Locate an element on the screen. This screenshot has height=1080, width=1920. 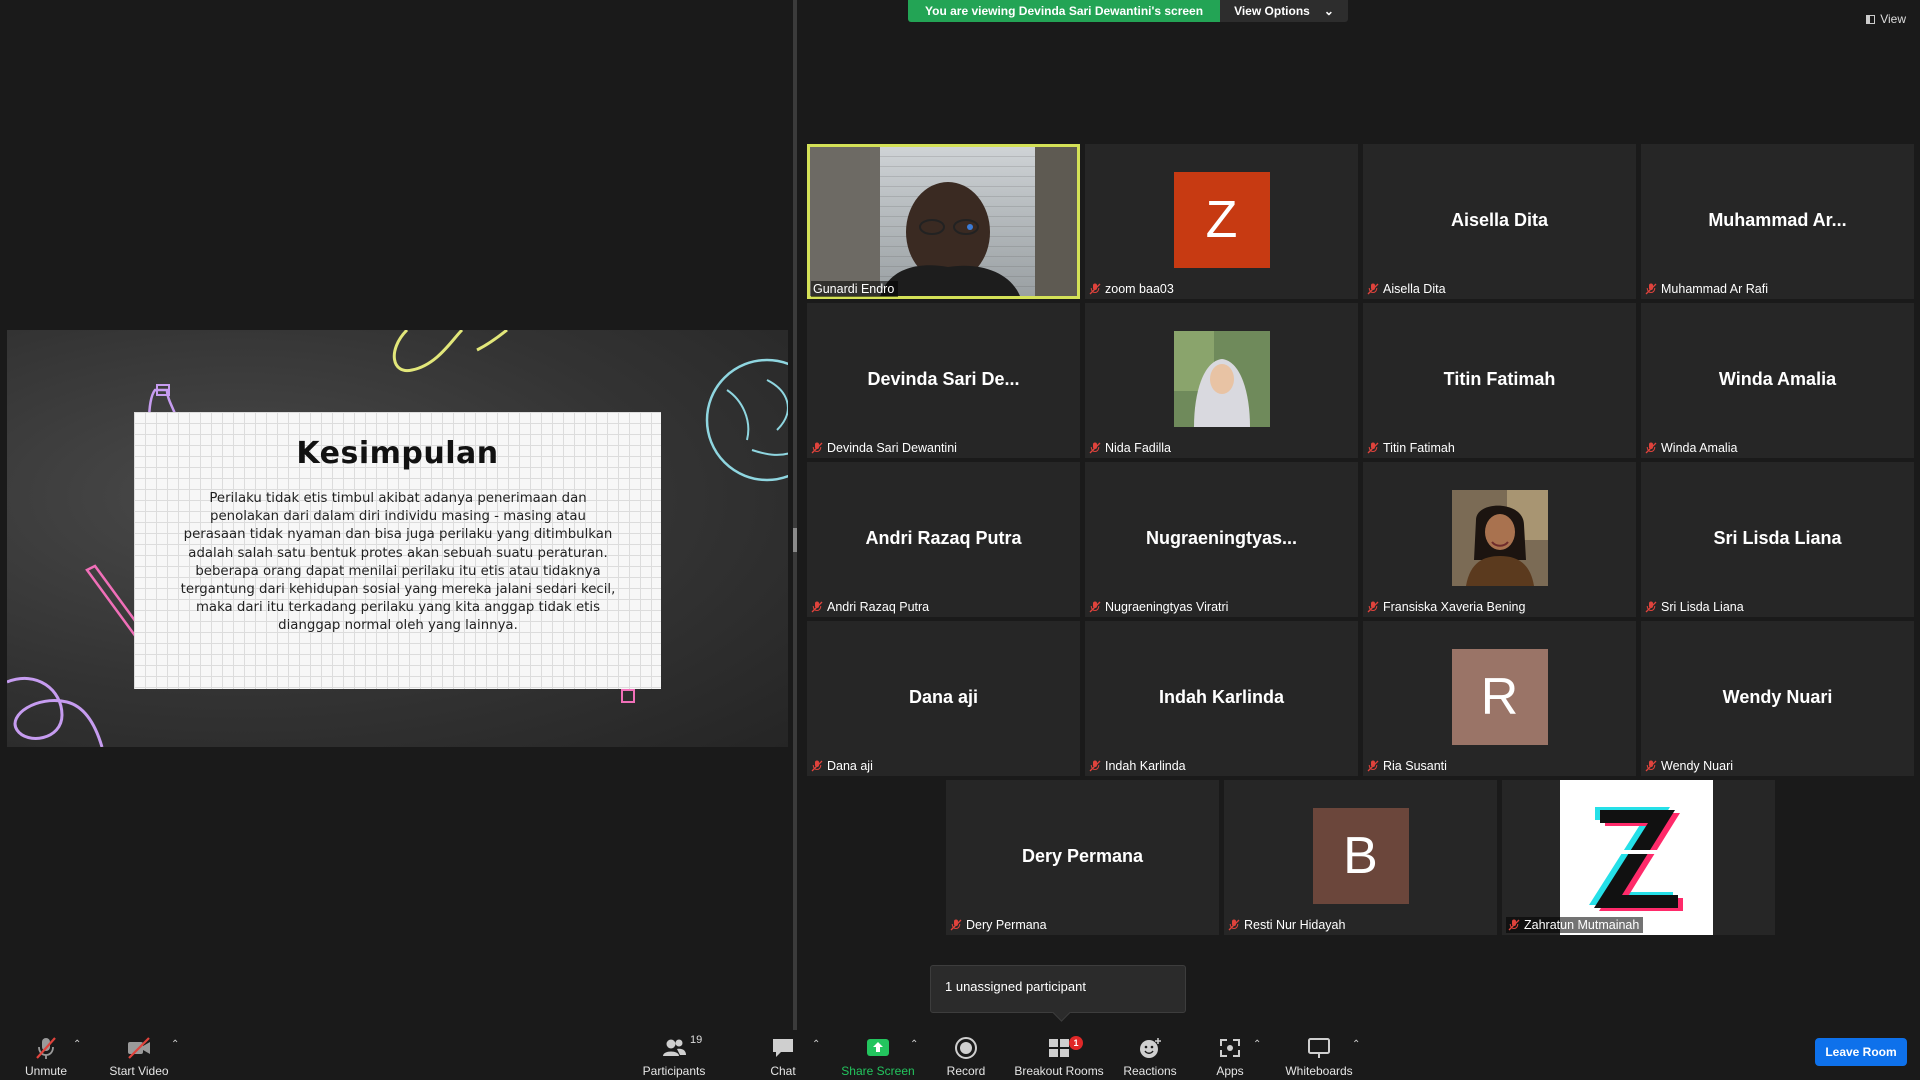
participant-name: Titin Fatimah is located at coordinates (1419, 448).